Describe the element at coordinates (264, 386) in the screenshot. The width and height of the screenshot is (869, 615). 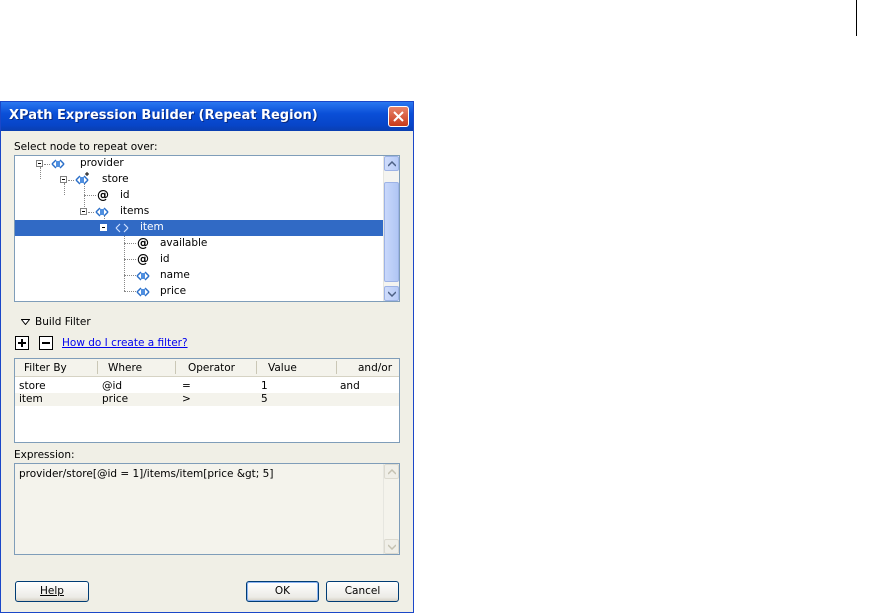
I see `cell: 1` at that location.